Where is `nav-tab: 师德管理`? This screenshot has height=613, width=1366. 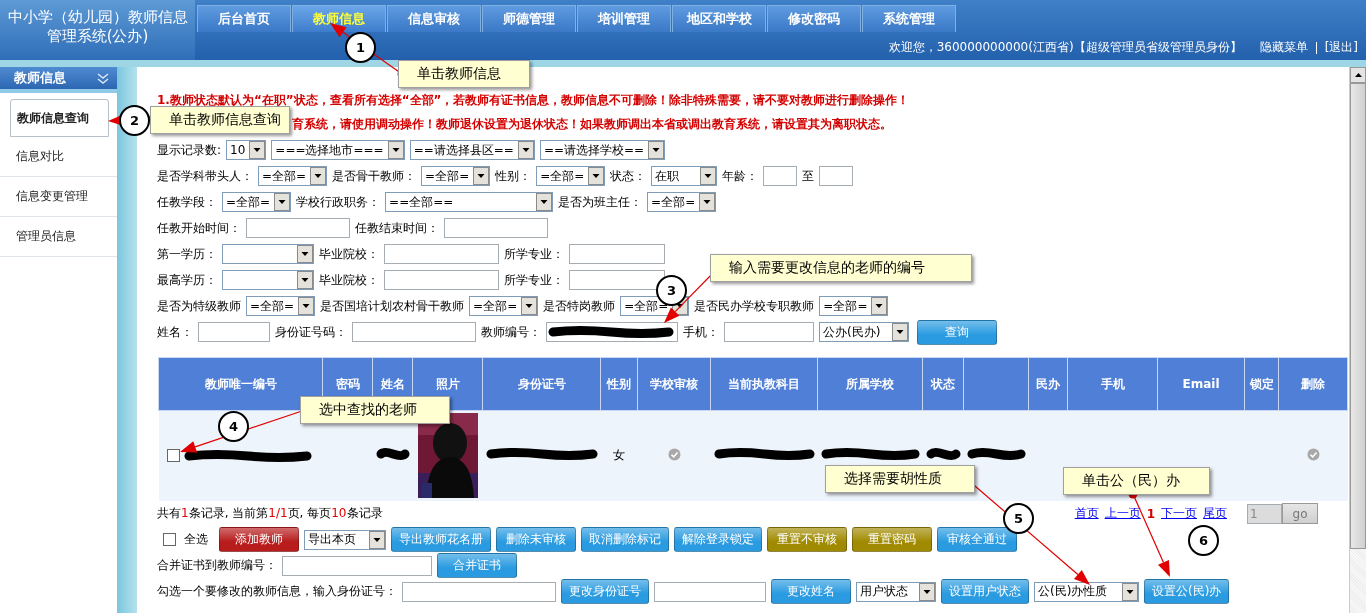 nav-tab: 师德管理 is located at coordinates (529, 18).